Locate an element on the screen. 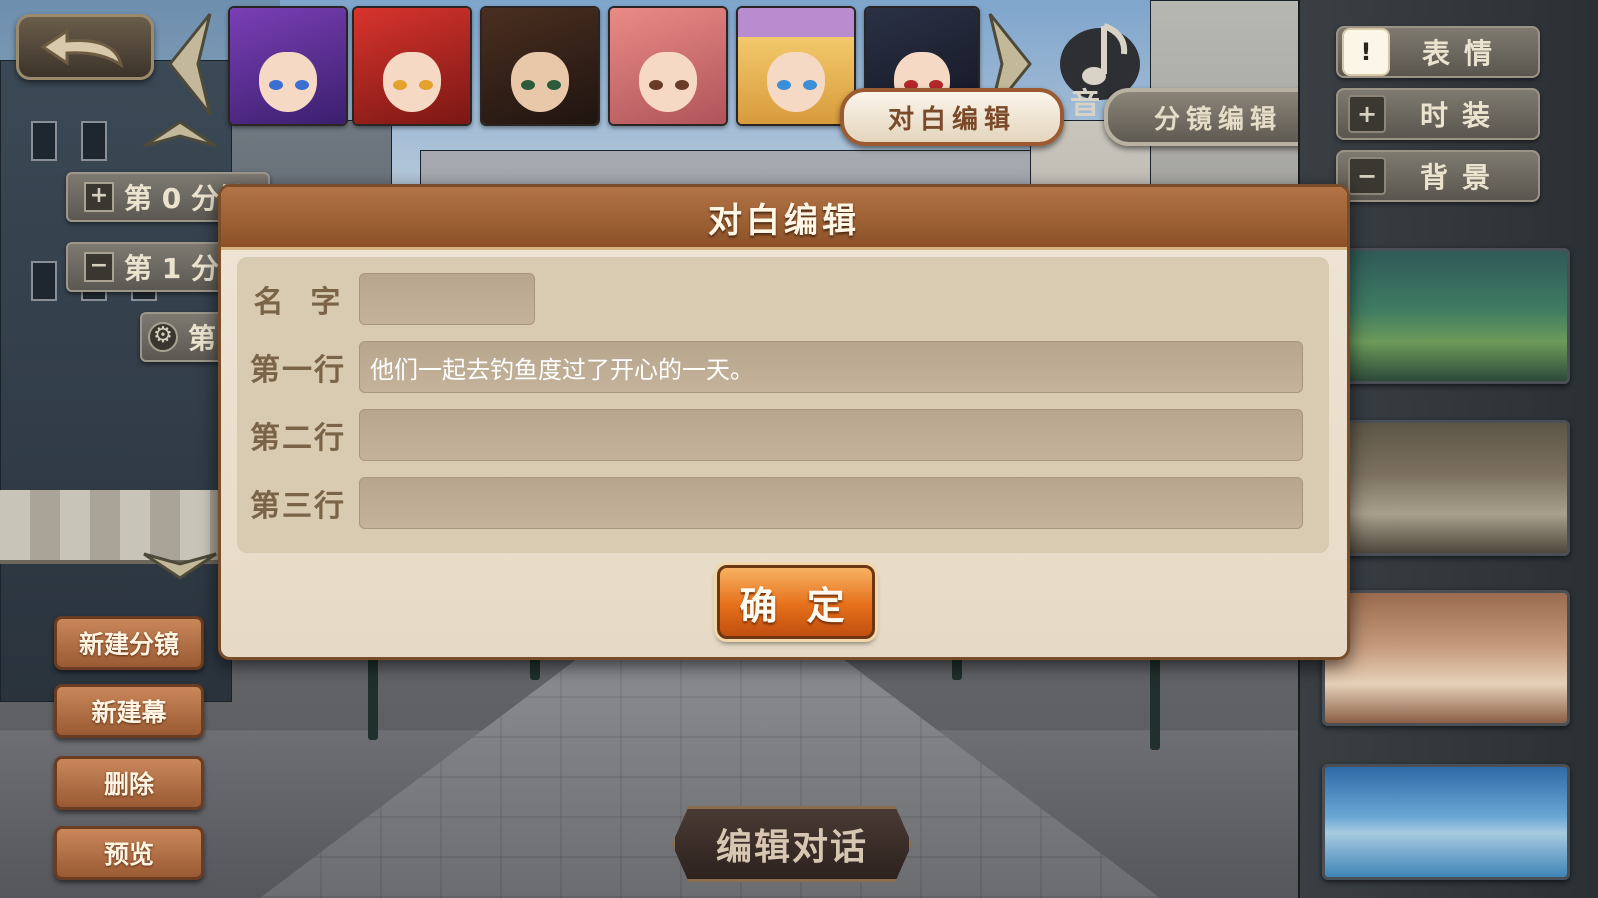 The image size is (1598, 898). scene-item-label: 第 is located at coordinates (202, 338).